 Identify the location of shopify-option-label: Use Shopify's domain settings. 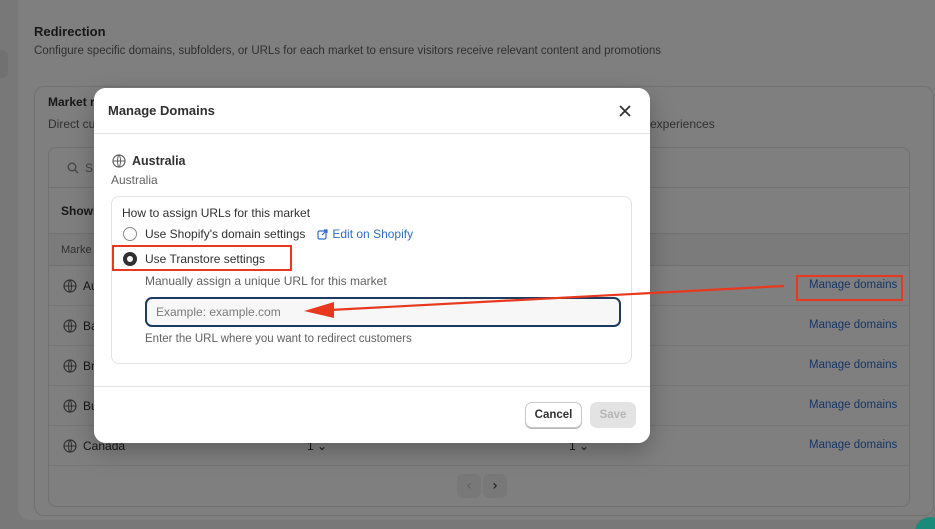
(225, 234).